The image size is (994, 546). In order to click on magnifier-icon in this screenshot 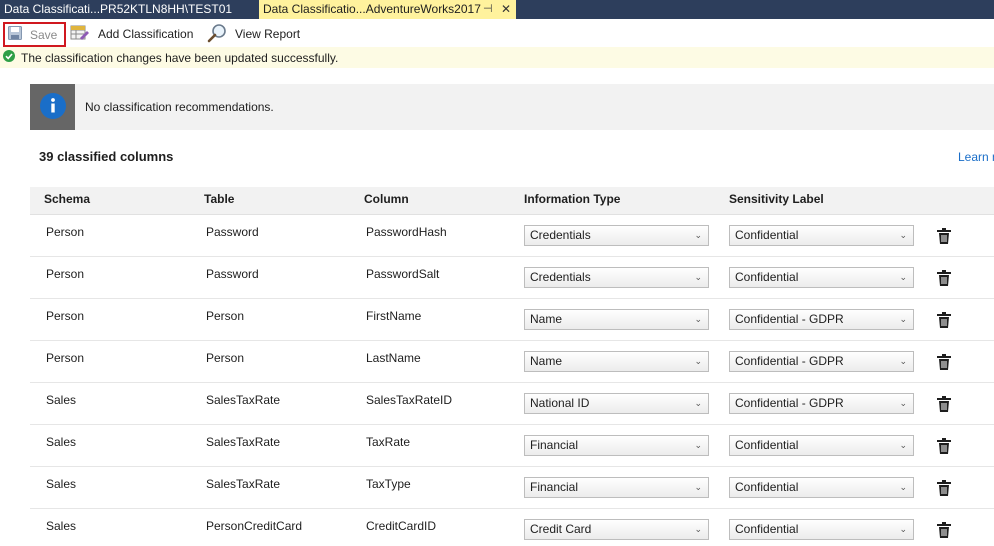, I will do `click(217, 34)`.